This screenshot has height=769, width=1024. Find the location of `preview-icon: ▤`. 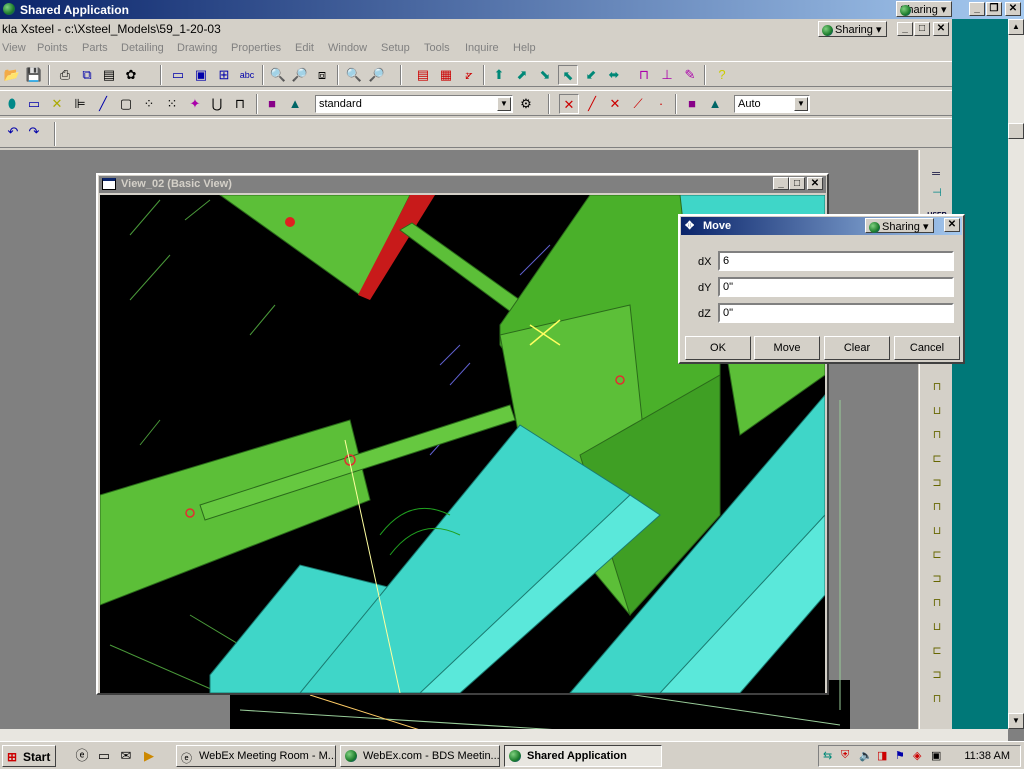

preview-icon: ▤ is located at coordinates (109, 75).